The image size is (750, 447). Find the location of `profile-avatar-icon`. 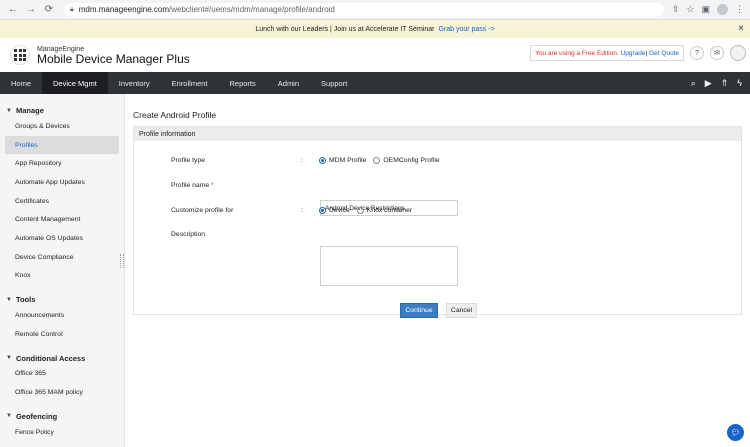

profile-avatar-icon is located at coordinates (722, 9).